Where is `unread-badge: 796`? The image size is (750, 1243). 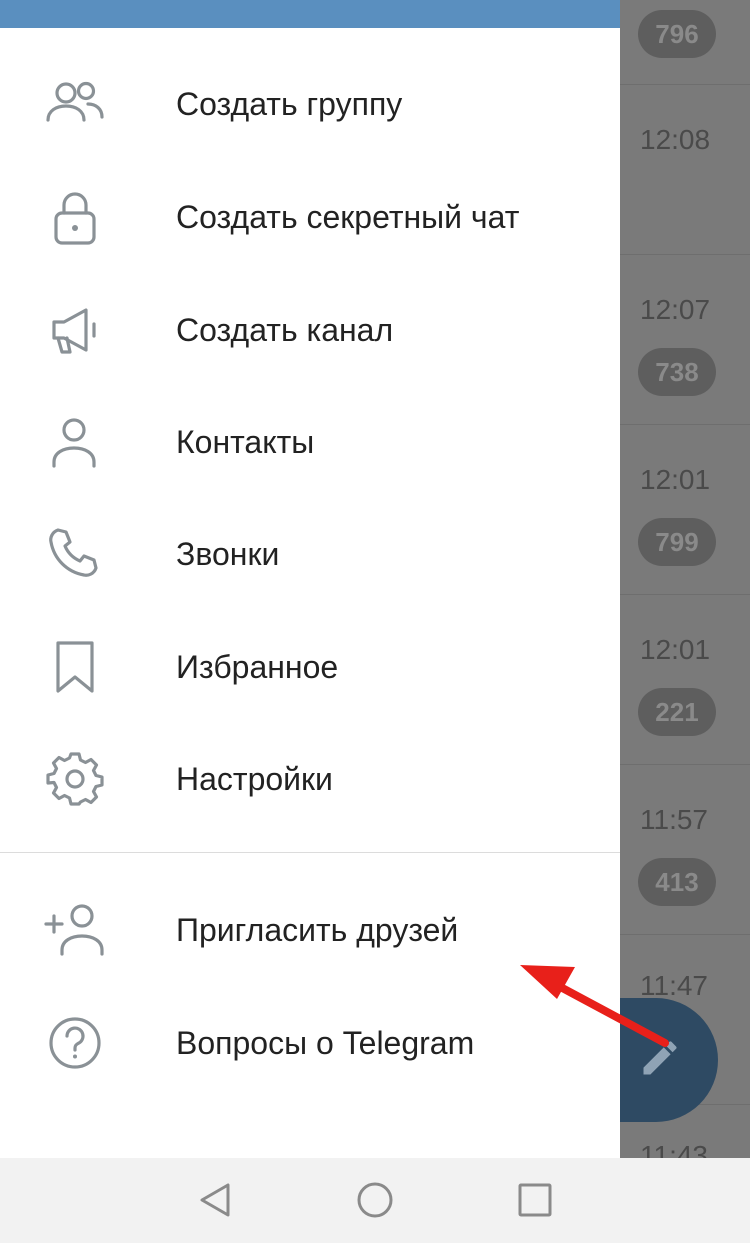 unread-badge: 796 is located at coordinates (677, 34).